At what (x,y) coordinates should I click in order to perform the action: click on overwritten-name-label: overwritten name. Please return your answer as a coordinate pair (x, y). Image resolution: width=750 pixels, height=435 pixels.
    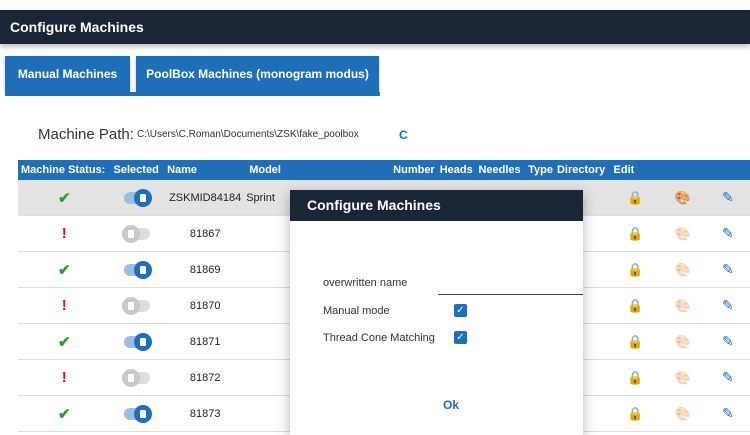
    Looking at the image, I should click on (365, 283).